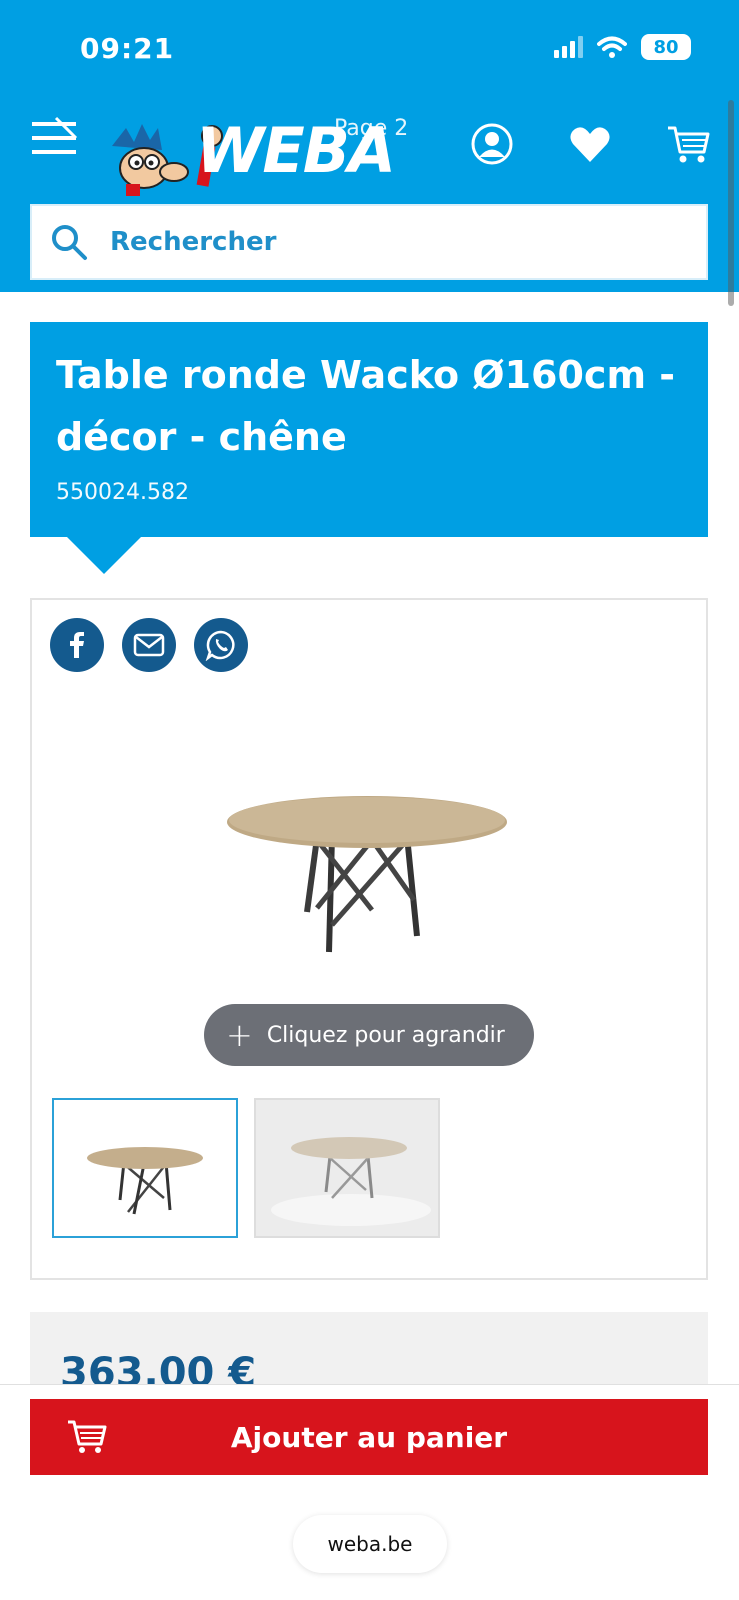  Describe the element at coordinates (568, 47) in the screenshot. I see `cellular-signal-icon` at that location.